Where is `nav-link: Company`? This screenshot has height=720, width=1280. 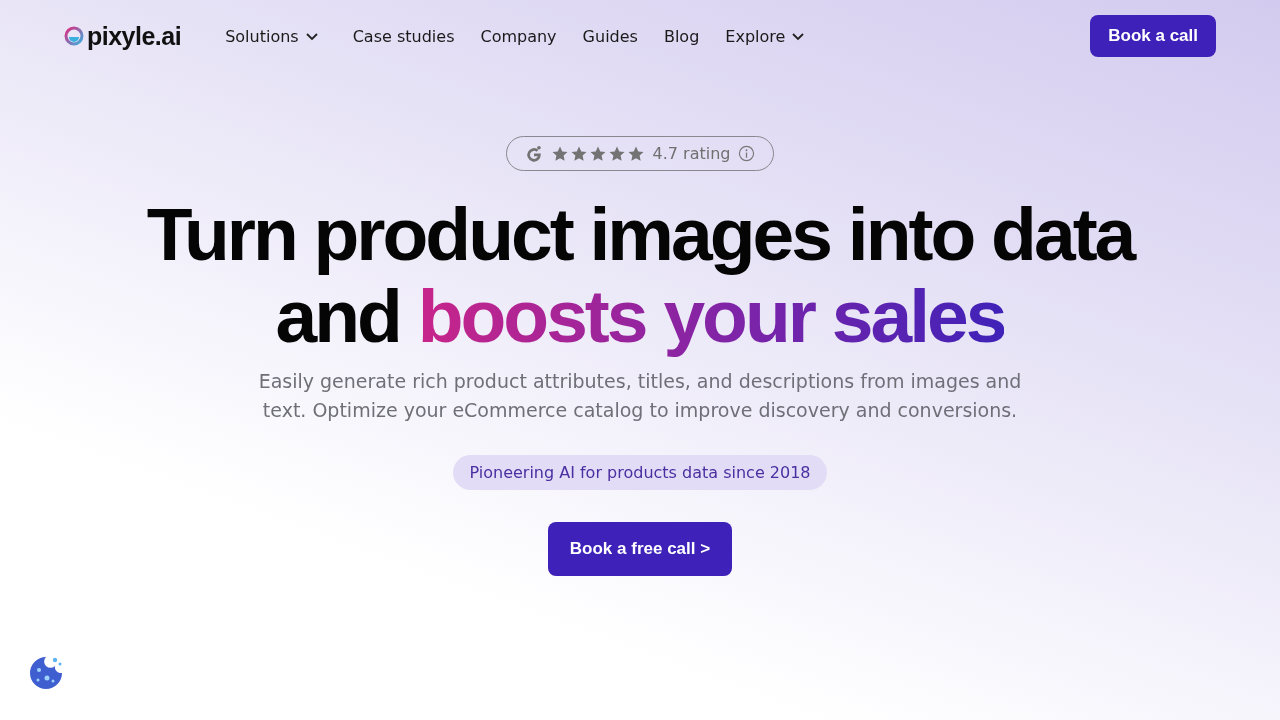 nav-link: Company is located at coordinates (518, 36).